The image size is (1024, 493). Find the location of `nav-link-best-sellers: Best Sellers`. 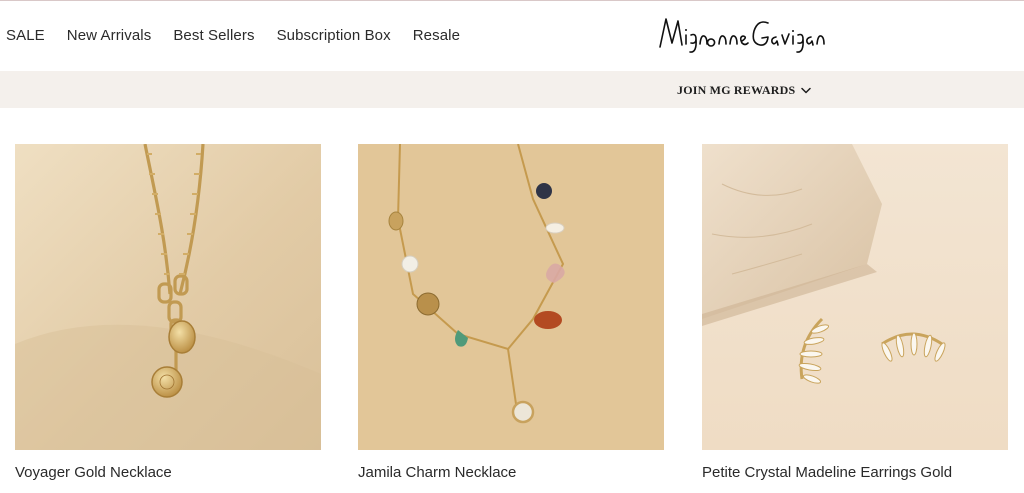

nav-link-best-sellers: Best Sellers is located at coordinates (213, 35).